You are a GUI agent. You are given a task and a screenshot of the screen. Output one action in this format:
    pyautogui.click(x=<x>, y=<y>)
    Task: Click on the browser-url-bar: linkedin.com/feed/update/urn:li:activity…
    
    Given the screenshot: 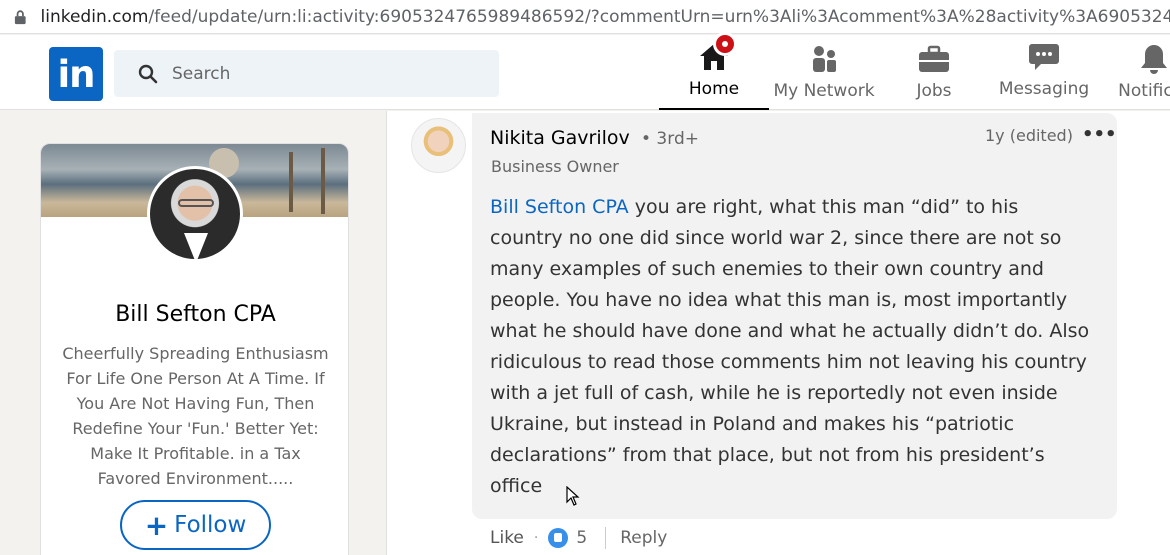 What is the action you would take?
    pyautogui.click(x=585, y=17)
    